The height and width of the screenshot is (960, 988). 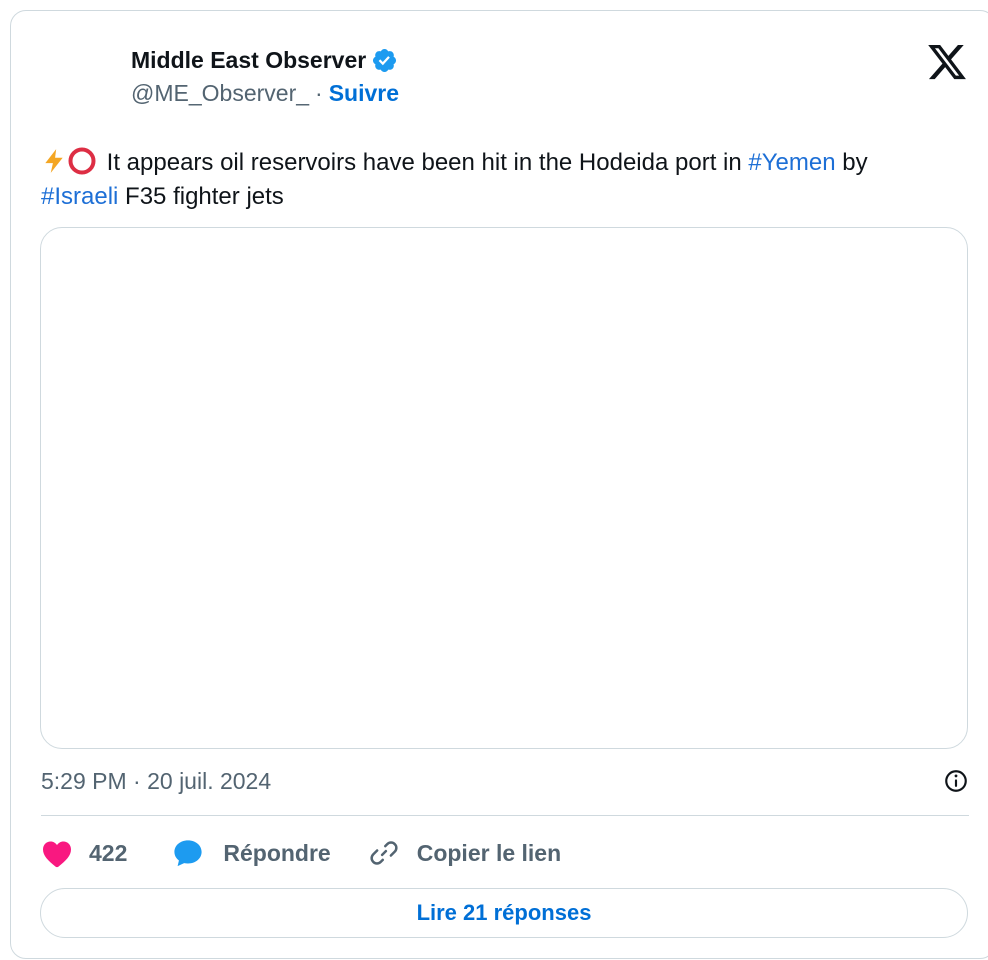 What do you see at coordinates (54, 161) in the screenshot?
I see `high-voltage-emoji-icon` at bounding box center [54, 161].